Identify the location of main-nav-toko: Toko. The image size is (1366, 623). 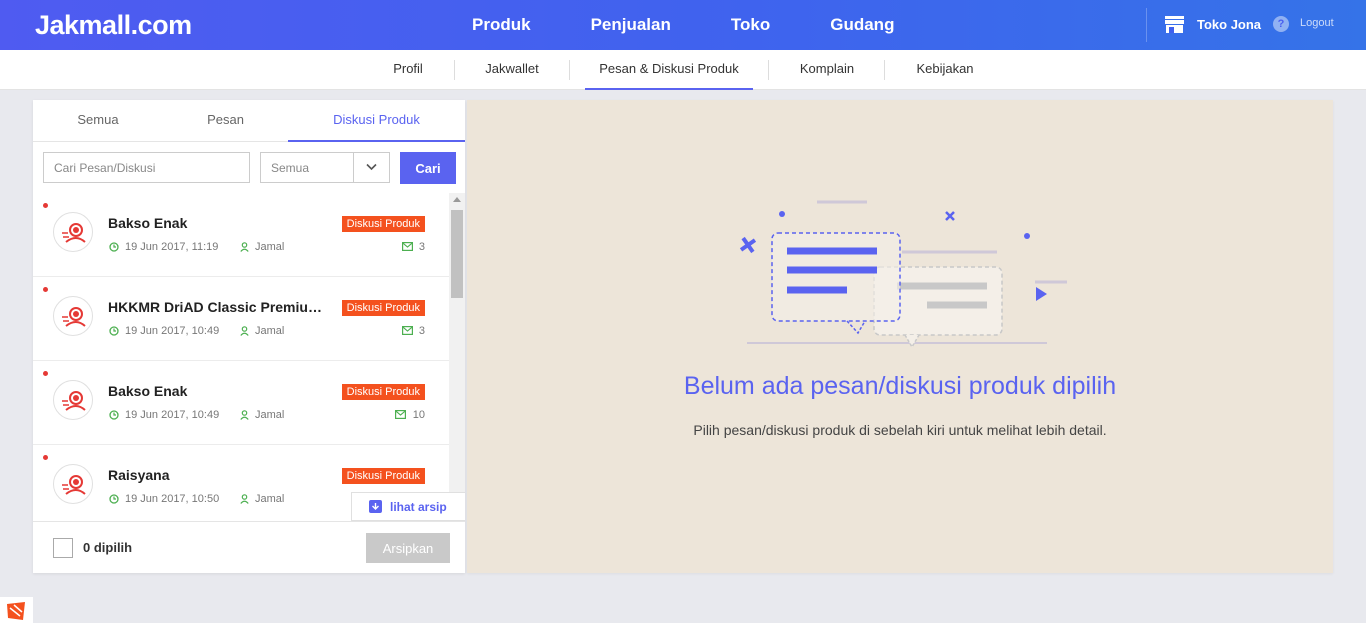
(750, 25).